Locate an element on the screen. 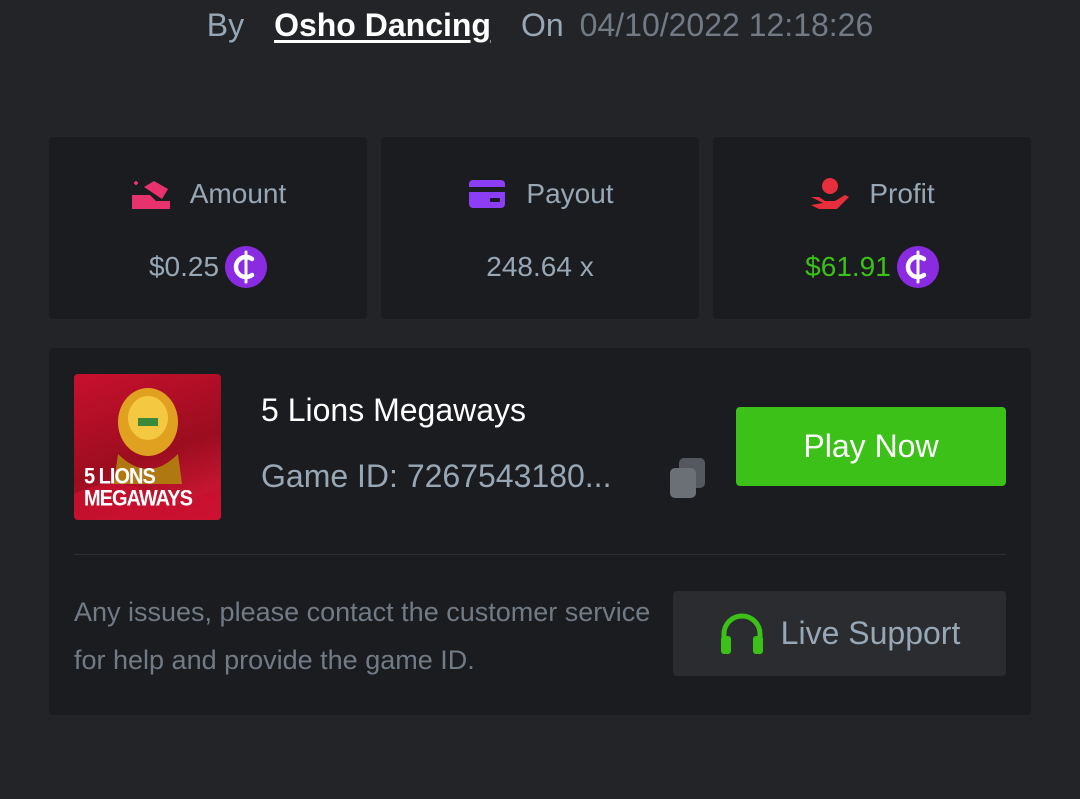 This screenshot has width=1080, height=799. profit-value-row: $61.91 is located at coordinates (872, 267).